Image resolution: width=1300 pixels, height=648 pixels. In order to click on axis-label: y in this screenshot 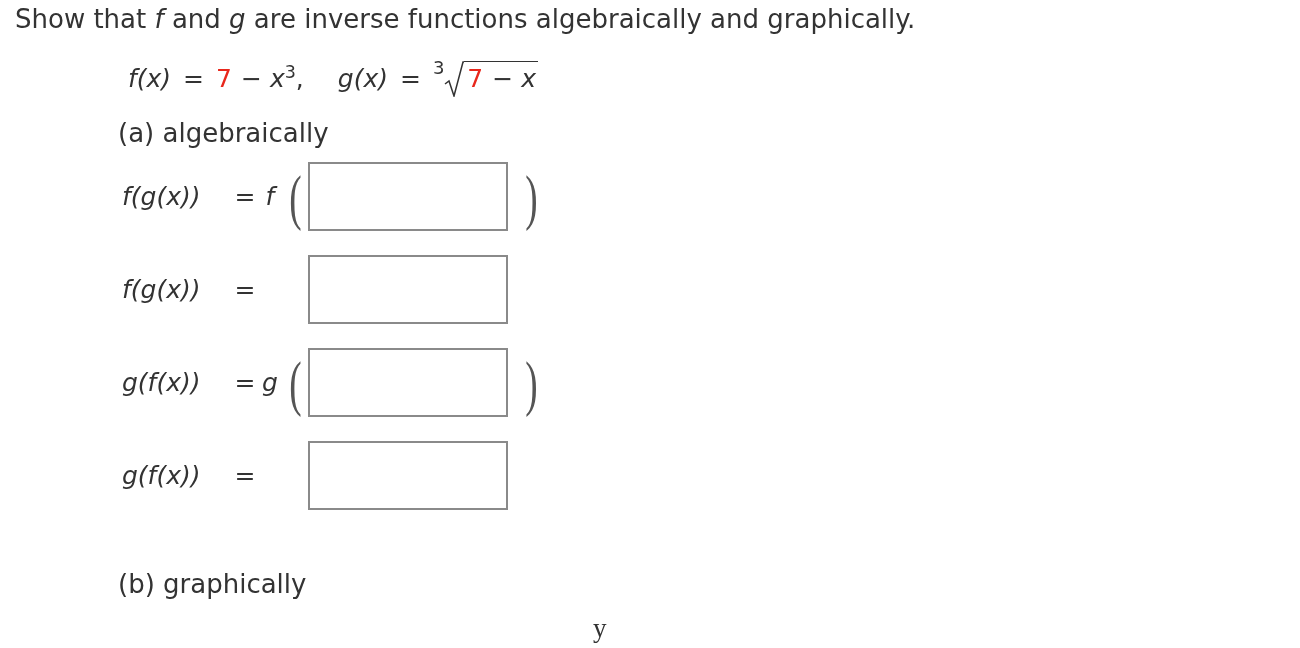, I will do `click(600, 628)`.